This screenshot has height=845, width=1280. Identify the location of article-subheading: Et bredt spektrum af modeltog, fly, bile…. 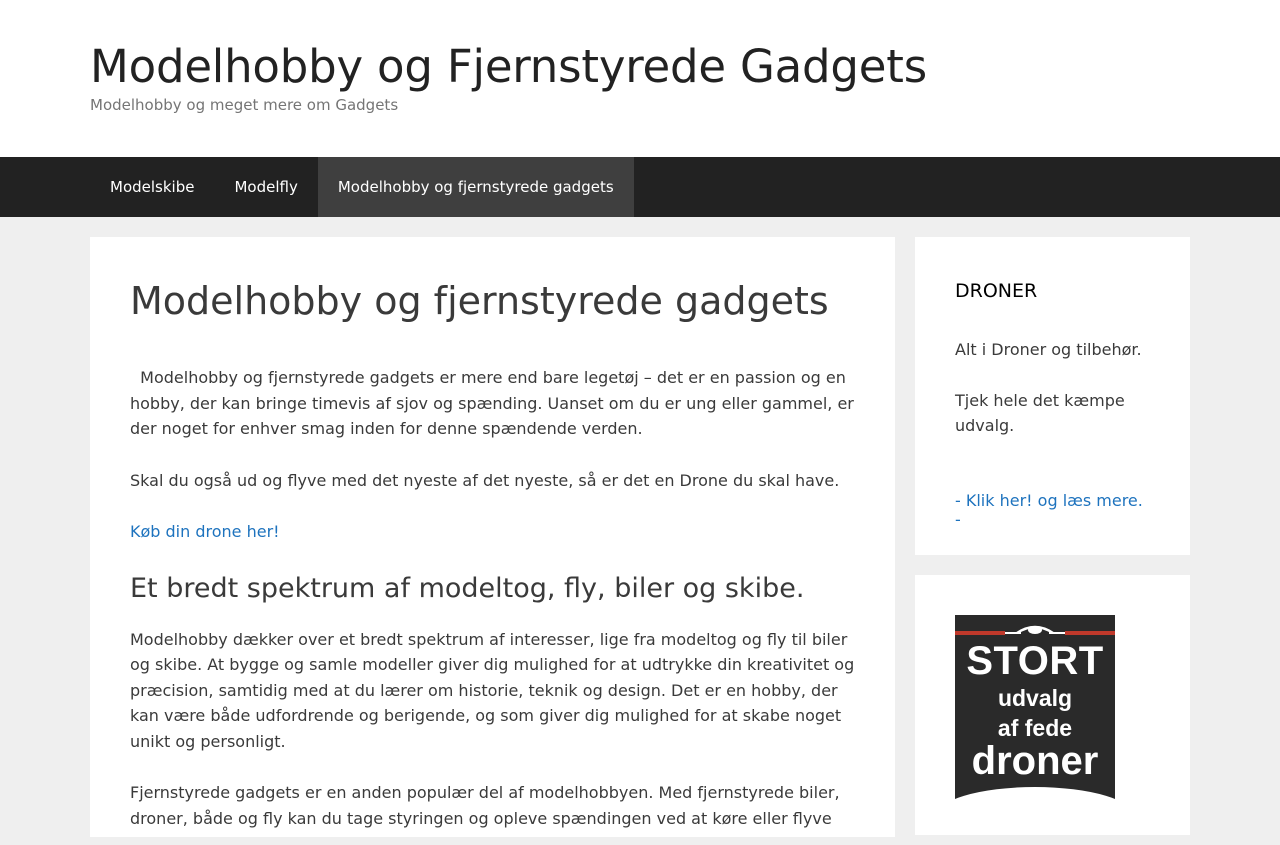
(467, 588).